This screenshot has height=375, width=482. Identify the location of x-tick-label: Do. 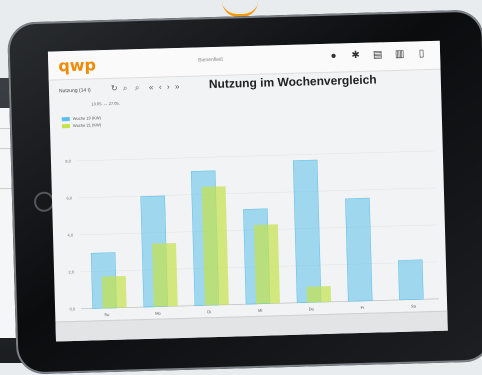
(312, 308).